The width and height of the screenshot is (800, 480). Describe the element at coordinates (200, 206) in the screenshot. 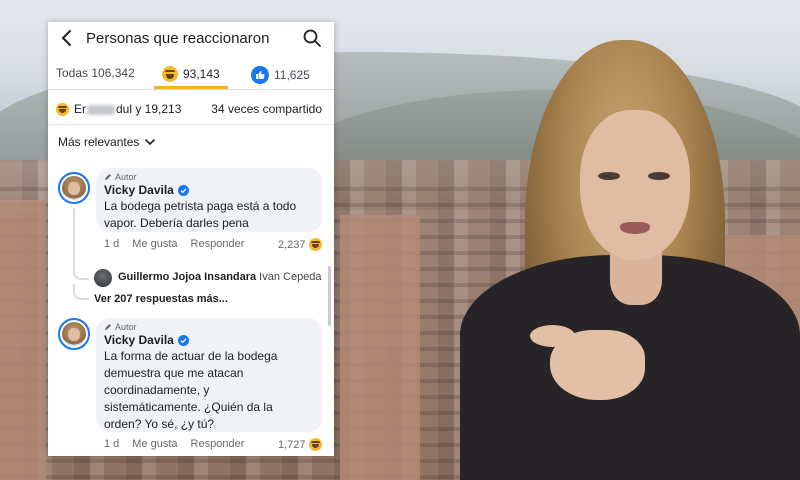

I see `comment-line: La bodega petrista paga está a todo` at that location.